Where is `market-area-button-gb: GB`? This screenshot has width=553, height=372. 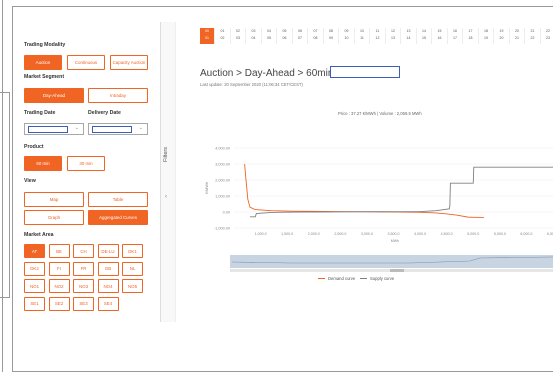
market-area-button-gb: GB is located at coordinates (108, 268).